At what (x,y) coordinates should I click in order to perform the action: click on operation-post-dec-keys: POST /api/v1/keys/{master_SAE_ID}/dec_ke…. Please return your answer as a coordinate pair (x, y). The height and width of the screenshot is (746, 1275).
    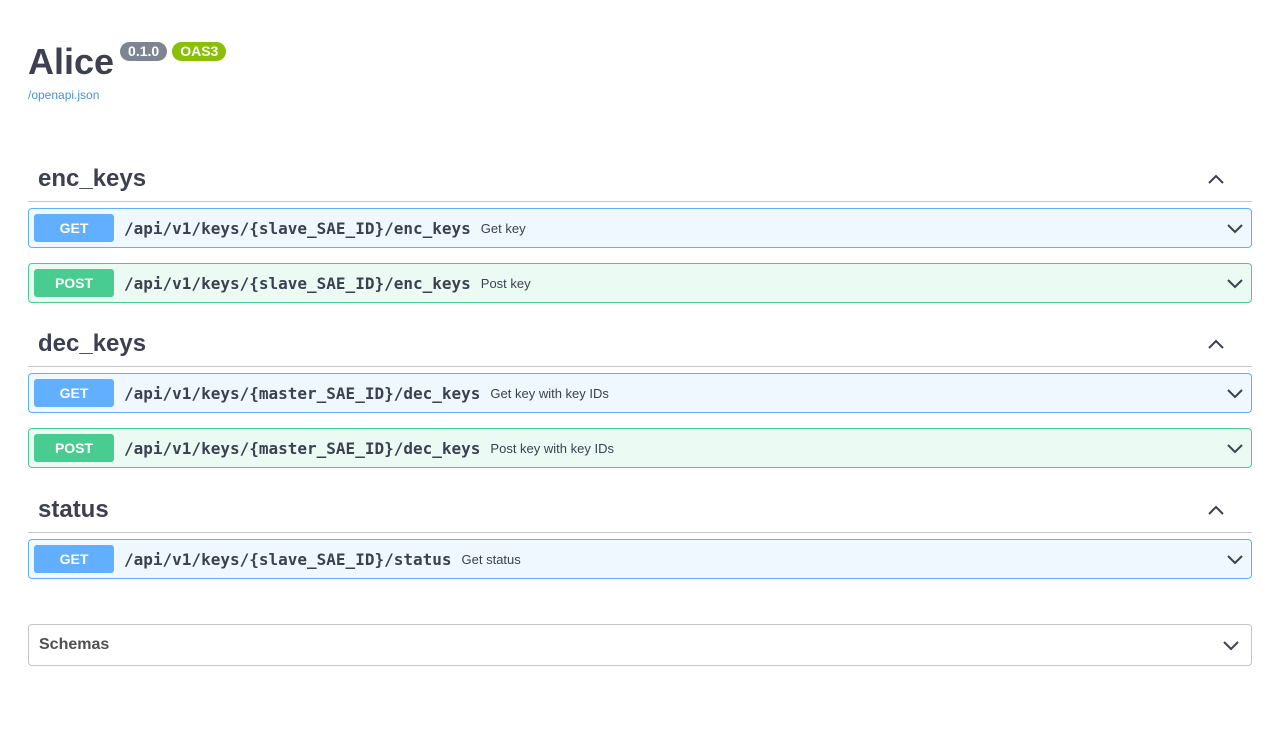
    Looking at the image, I should click on (640, 448).